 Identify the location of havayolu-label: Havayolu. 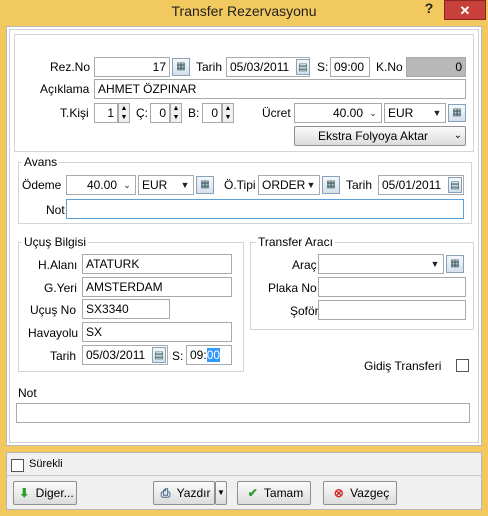
(53, 333).